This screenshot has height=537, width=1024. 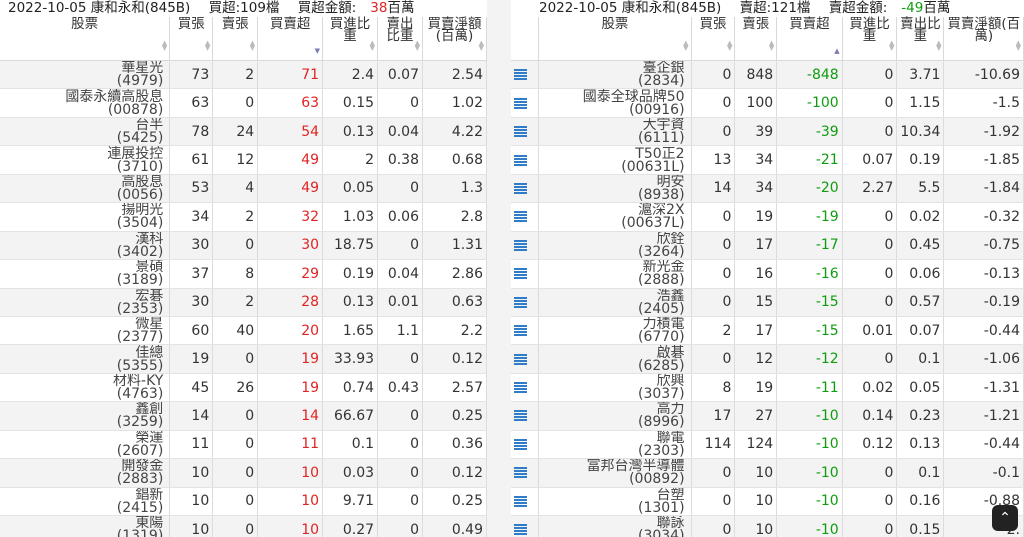 What do you see at coordinates (290, 39) in the screenshot?
I see `header-net-lots: 買賣超 ▼` at bounding box center [290, 39].